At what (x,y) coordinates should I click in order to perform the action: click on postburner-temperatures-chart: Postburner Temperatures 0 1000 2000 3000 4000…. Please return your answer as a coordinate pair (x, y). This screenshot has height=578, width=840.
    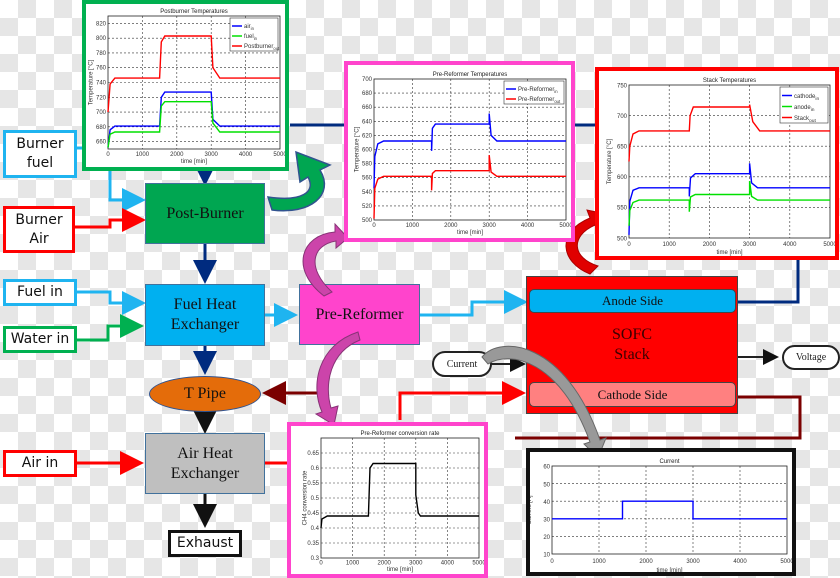
    Looking at the image, I should click on (185, 85).